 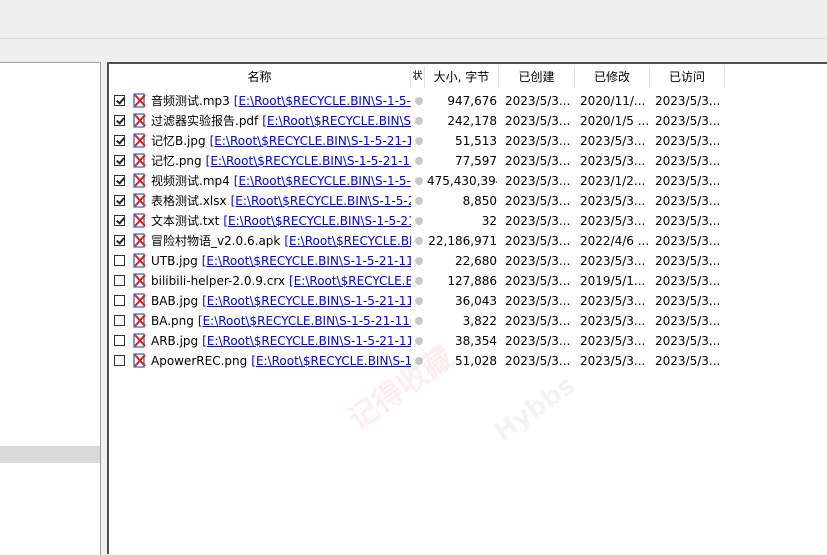 I want to click on file-name-cell: UTB.jpg [E:\Root\$RECYCLE.BIN\S-1-5-21-11, so click(x=281, y=261).